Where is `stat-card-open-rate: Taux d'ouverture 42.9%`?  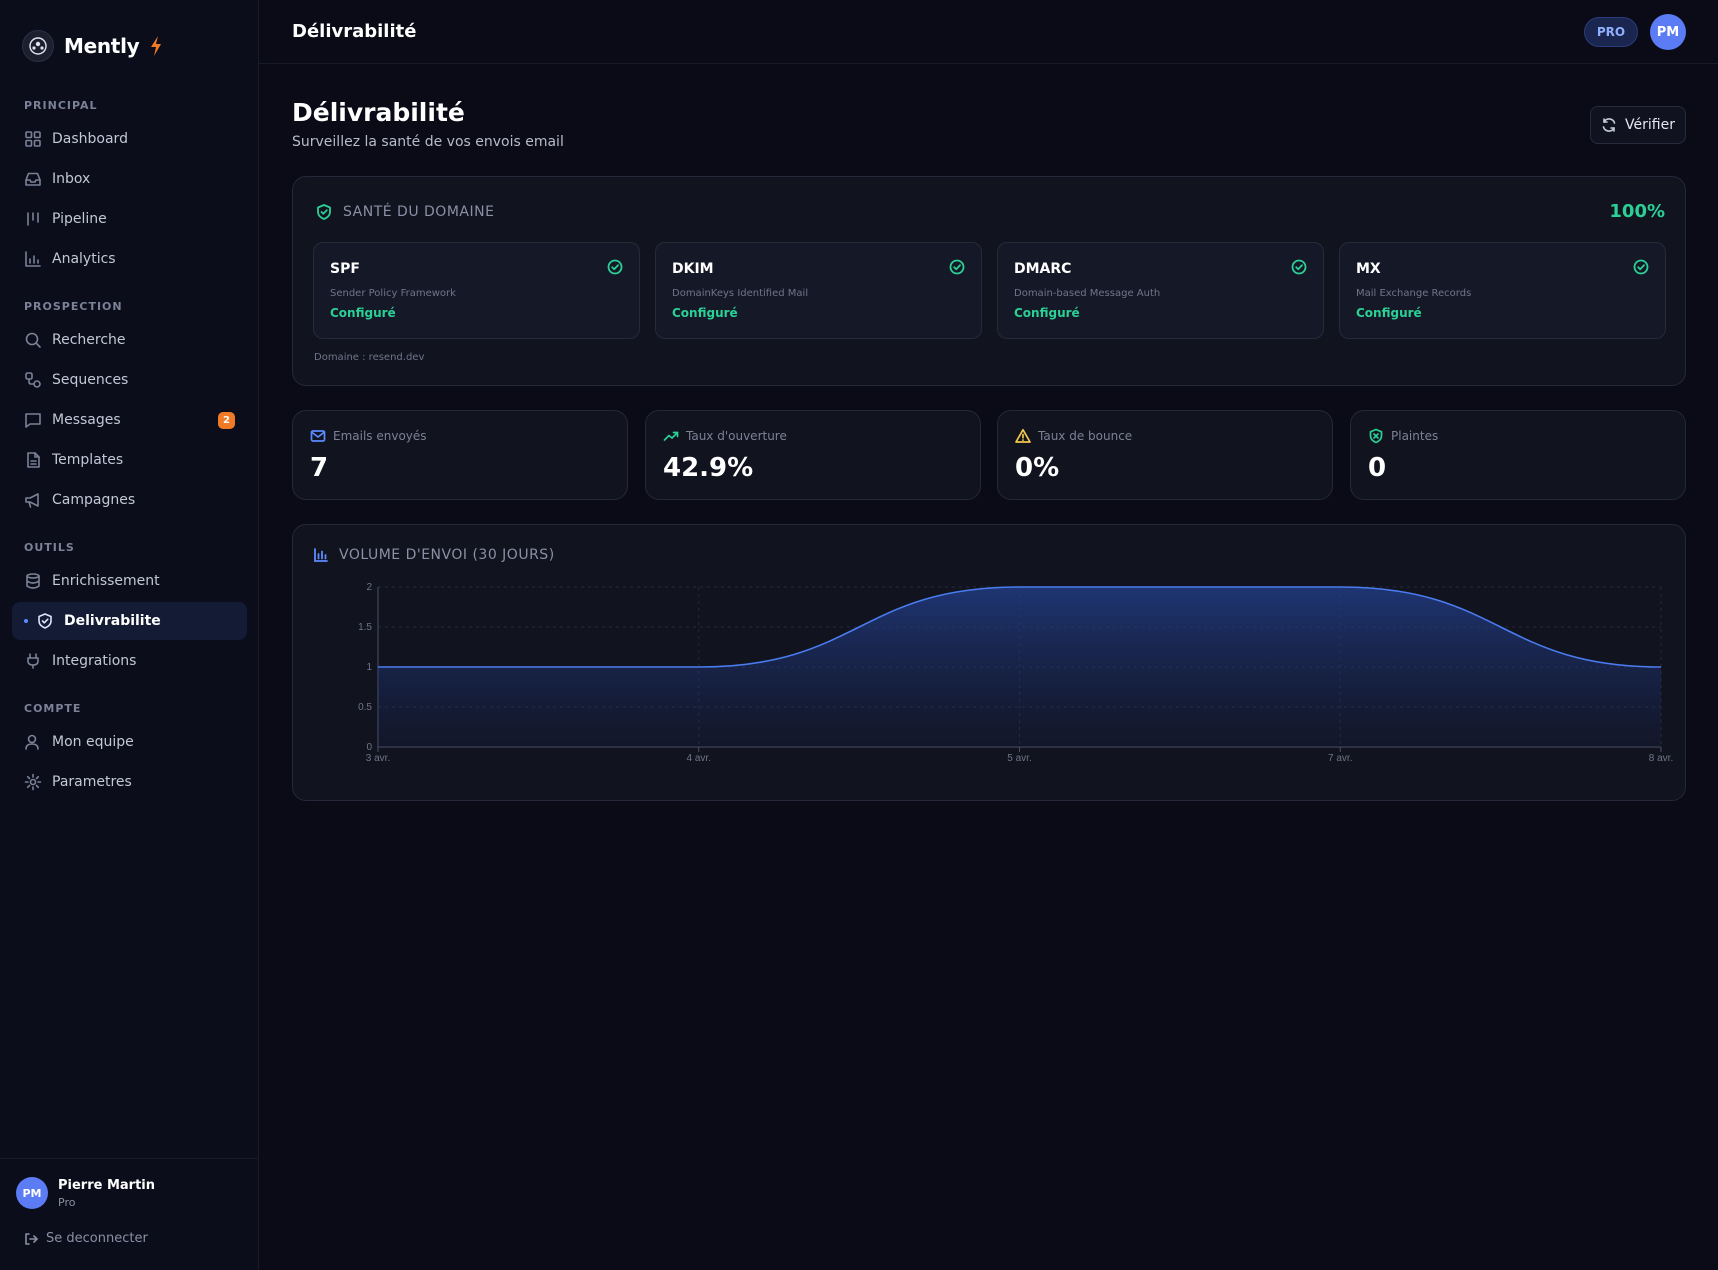 stat-card-open-rate: Taux d'ouverture 42.9% is located at coordinates (813, 455).